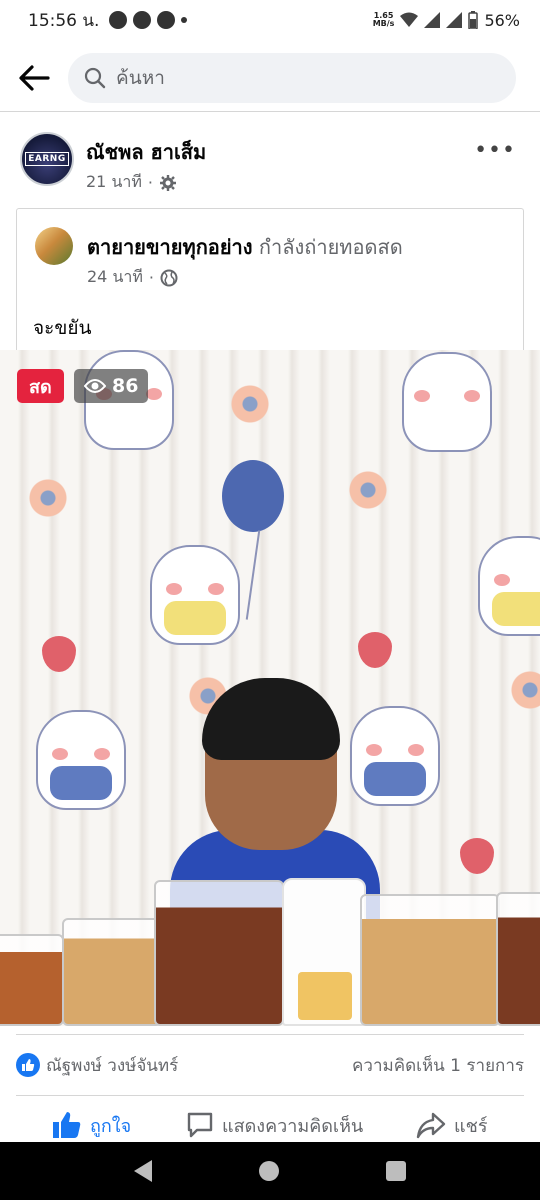 The image size is (540, 1200). I want to click on avatar-text: EARNG, so click(47, 159).